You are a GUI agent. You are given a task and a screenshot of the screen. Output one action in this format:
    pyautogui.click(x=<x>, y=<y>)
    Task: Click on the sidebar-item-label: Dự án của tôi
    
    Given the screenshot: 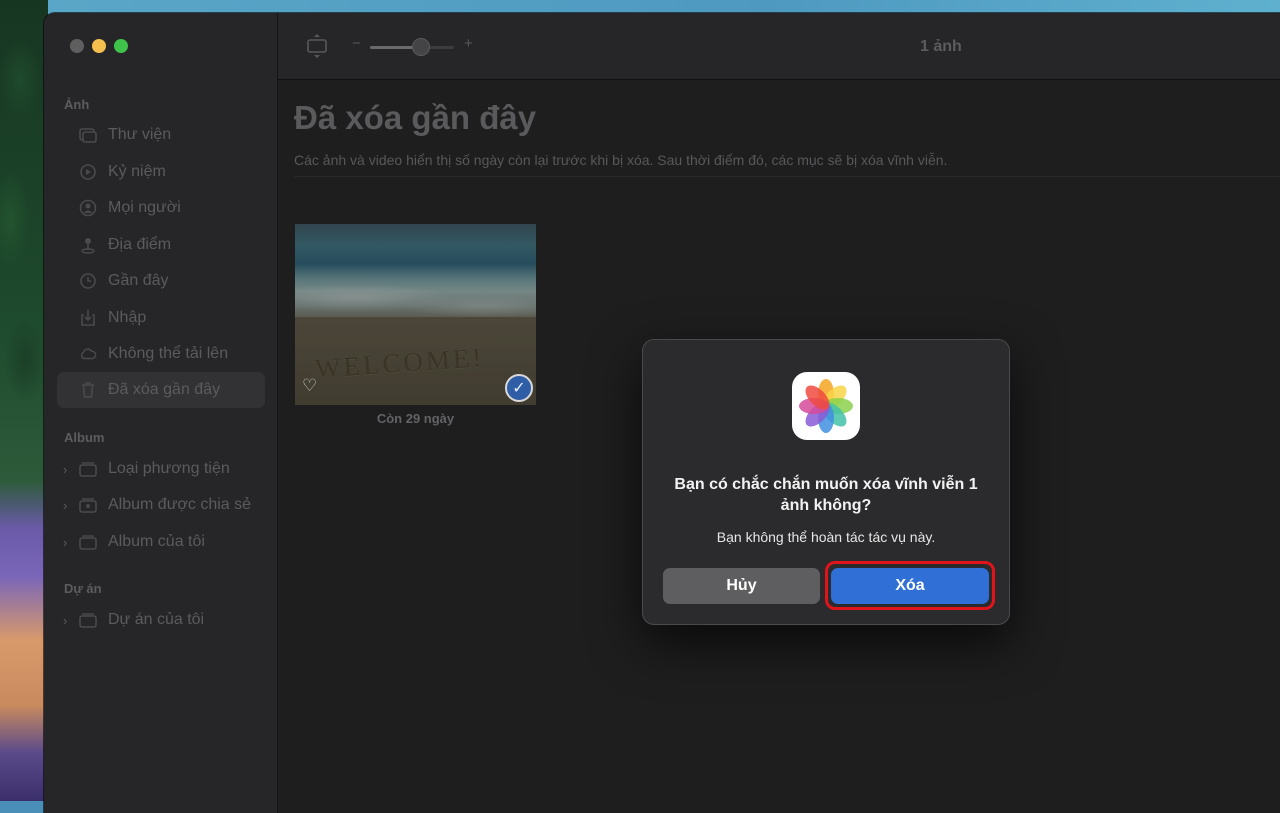 What is the action you would take?
    pyautogui.click(x=156, y=619)
    